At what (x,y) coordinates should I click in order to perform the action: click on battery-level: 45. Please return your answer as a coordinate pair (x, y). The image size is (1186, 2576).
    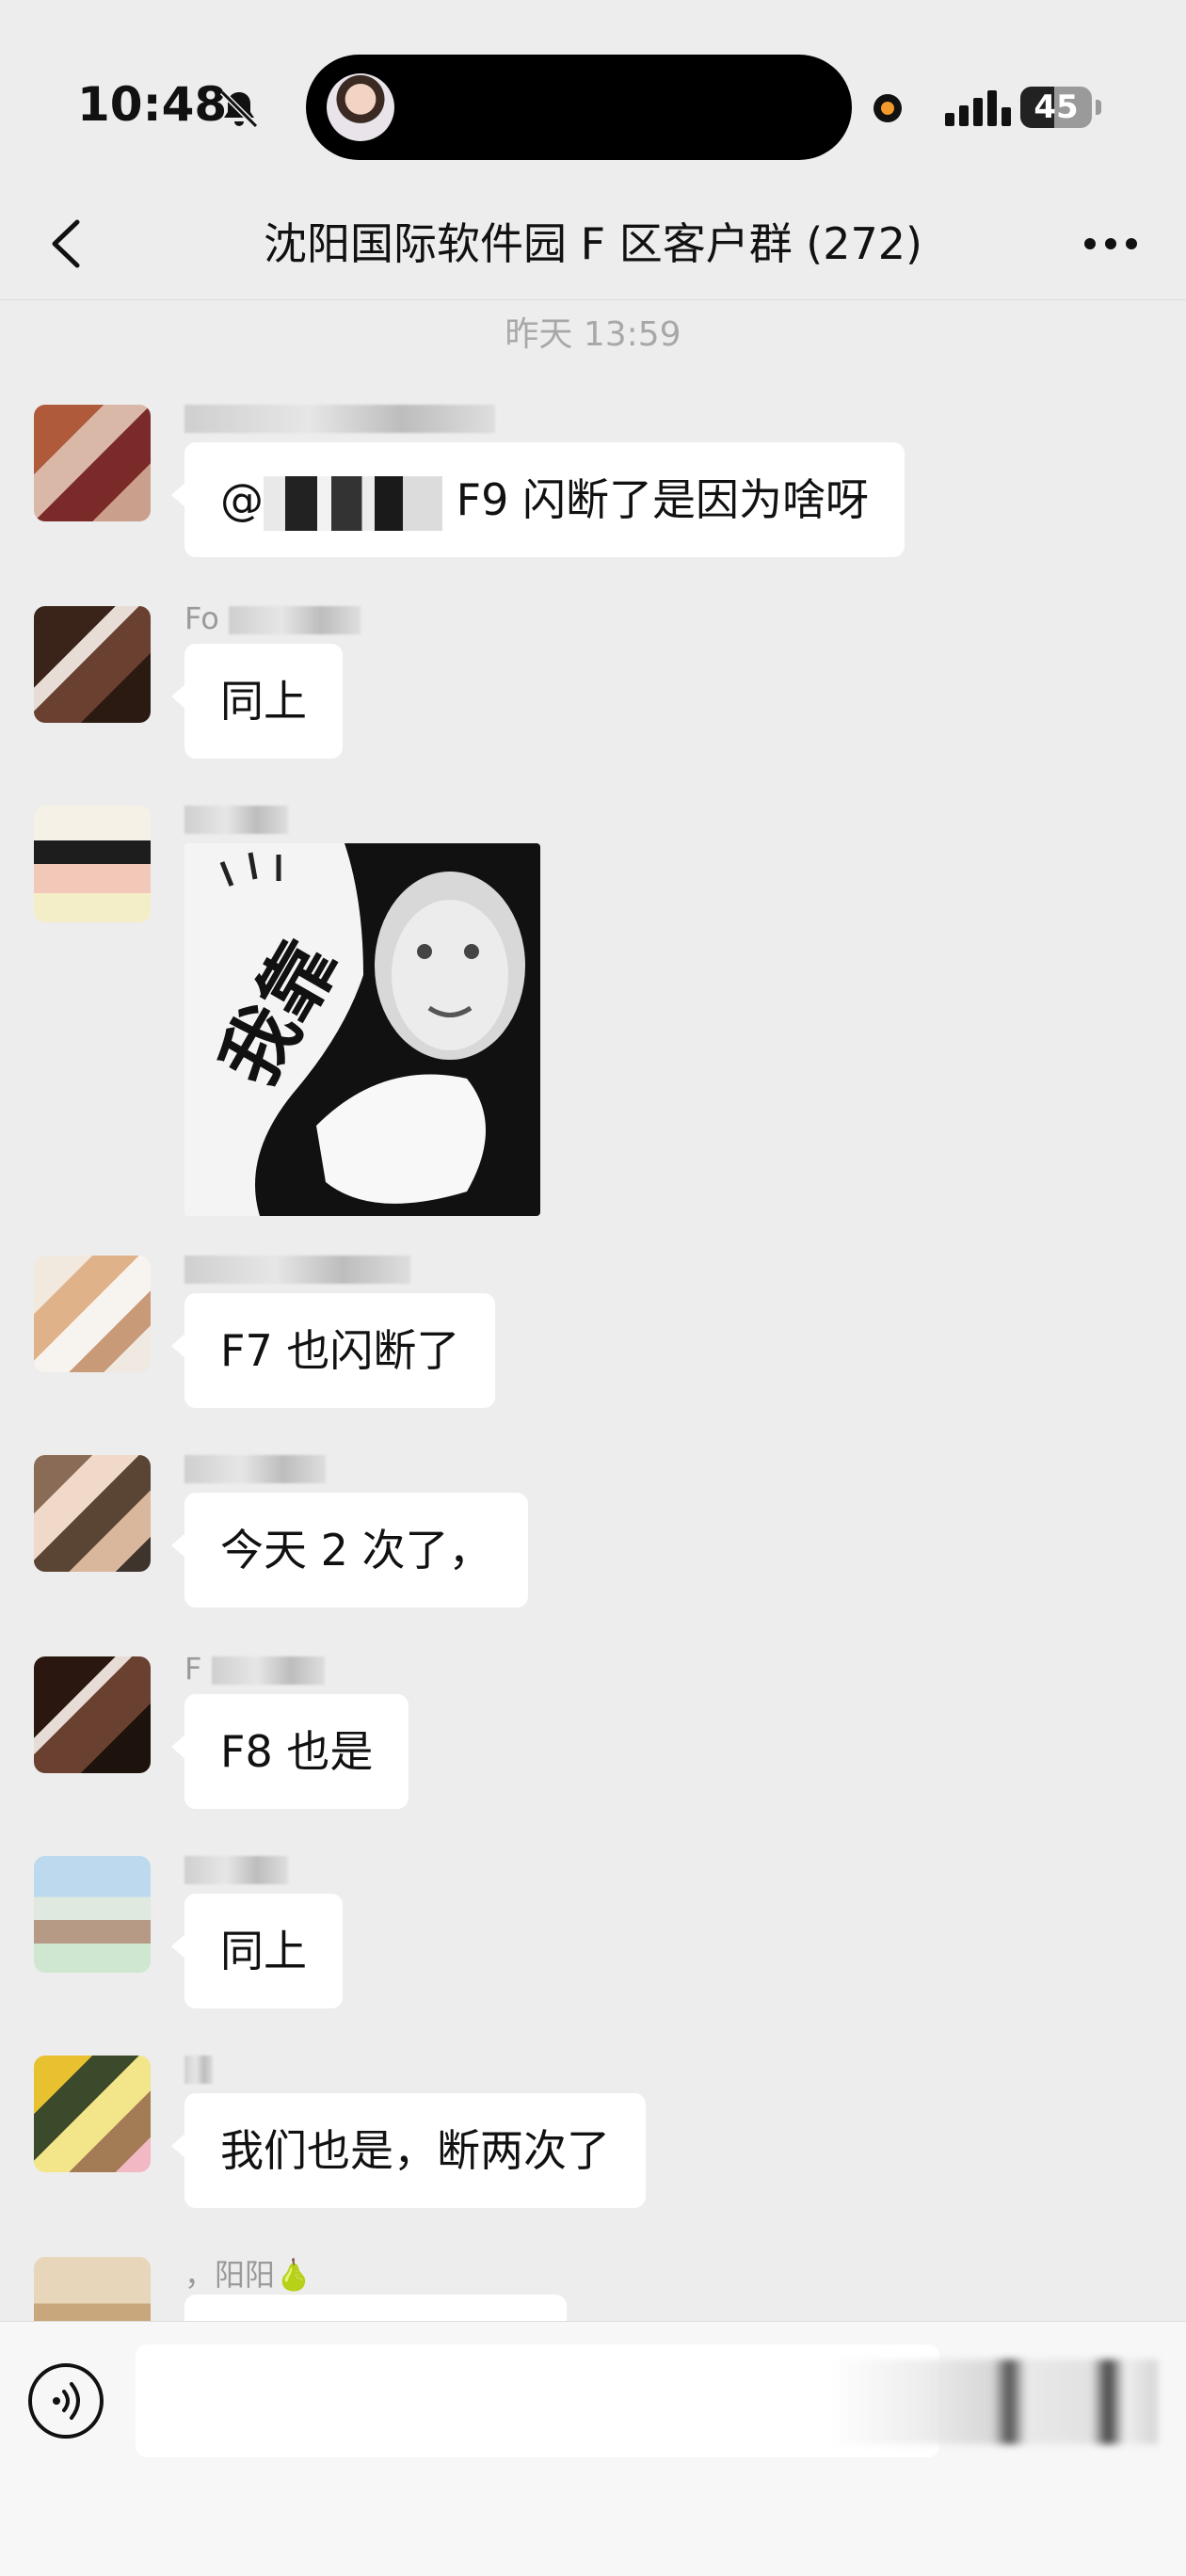
    Looking at the image, I should click on (1056, 107).